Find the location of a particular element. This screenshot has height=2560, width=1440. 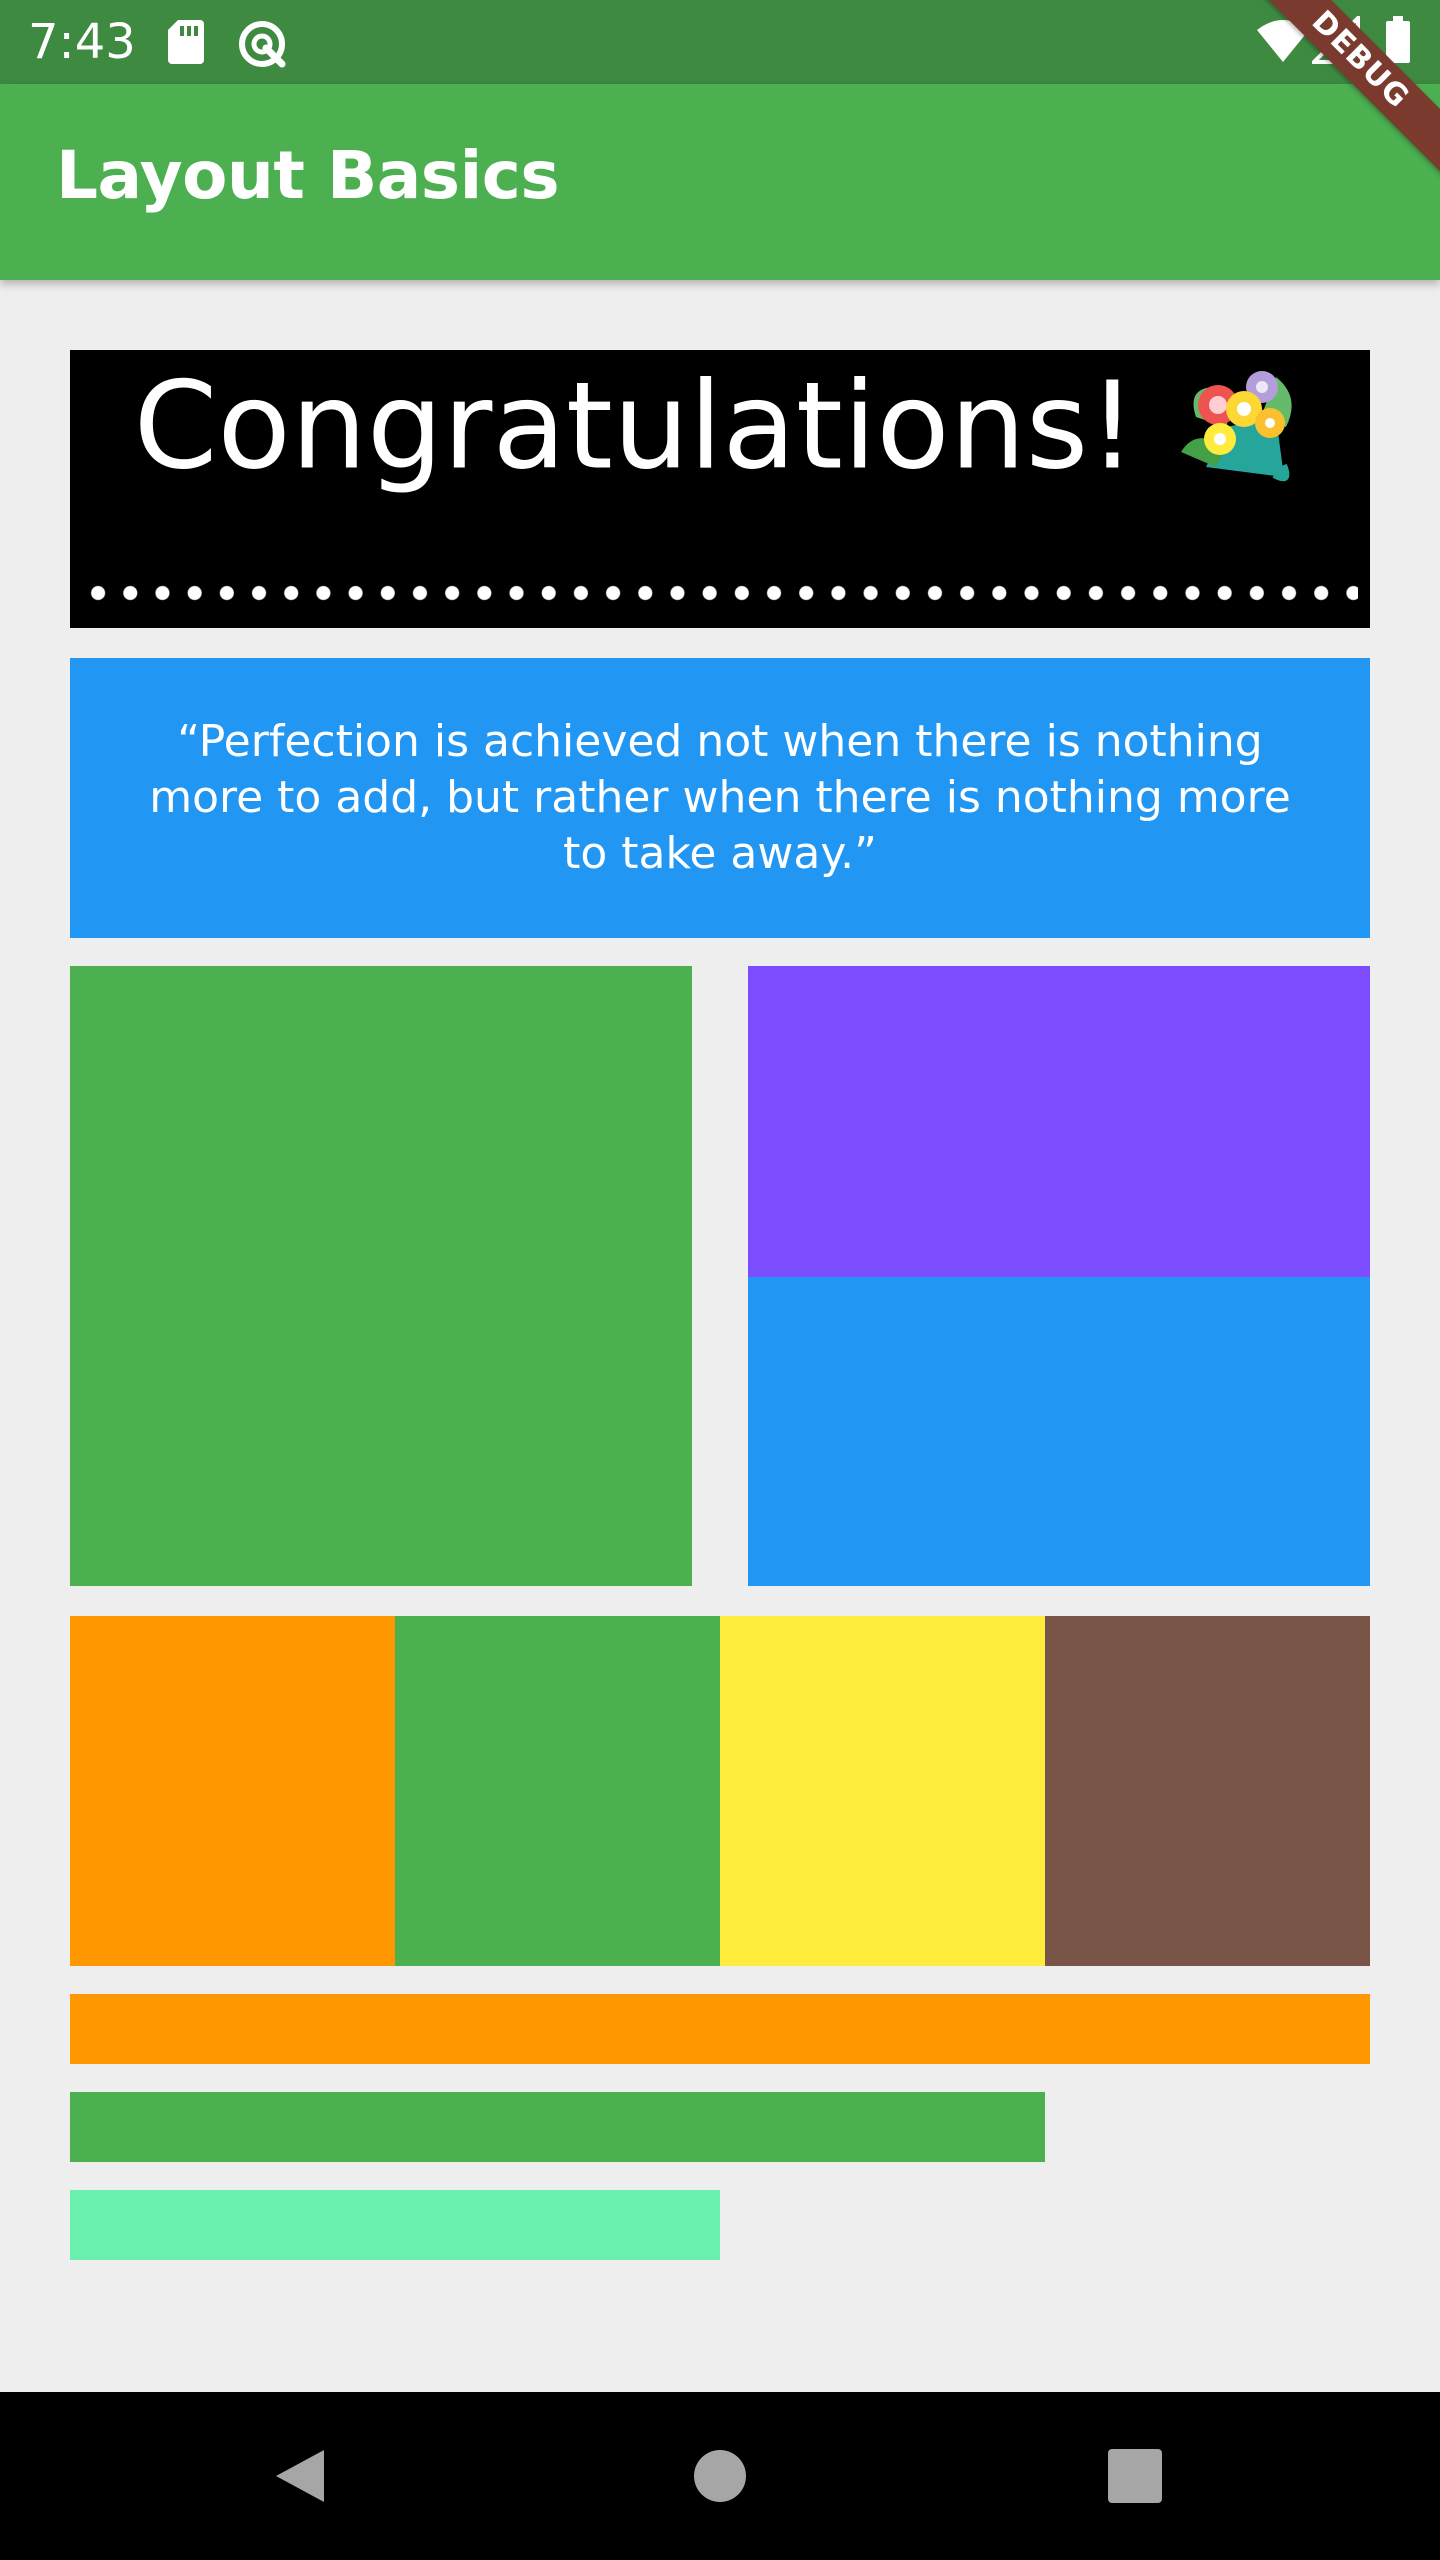

home-icon is located at coordinates (720, 2476).